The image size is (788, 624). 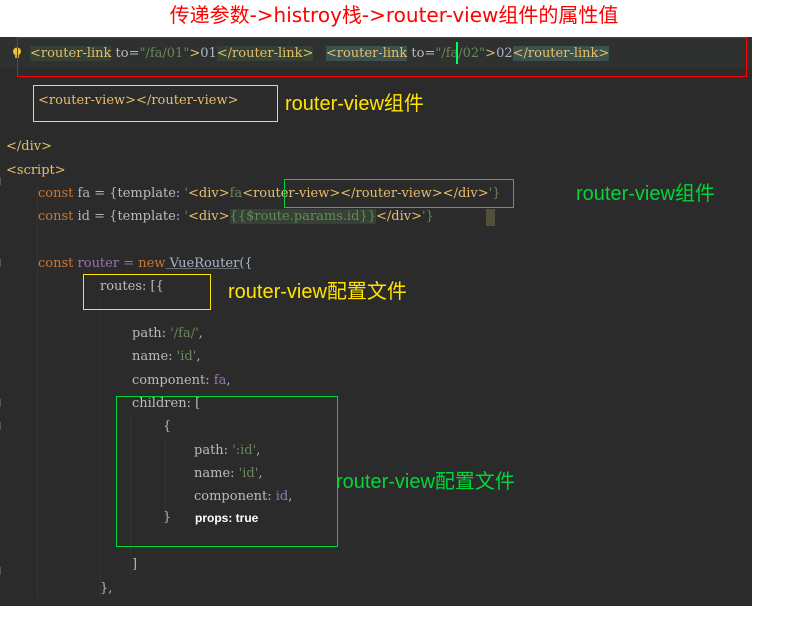 What do you see at coordinates (147, 333) in the screenshot?
I see `property-key: path` at bounding box center [147, 333].